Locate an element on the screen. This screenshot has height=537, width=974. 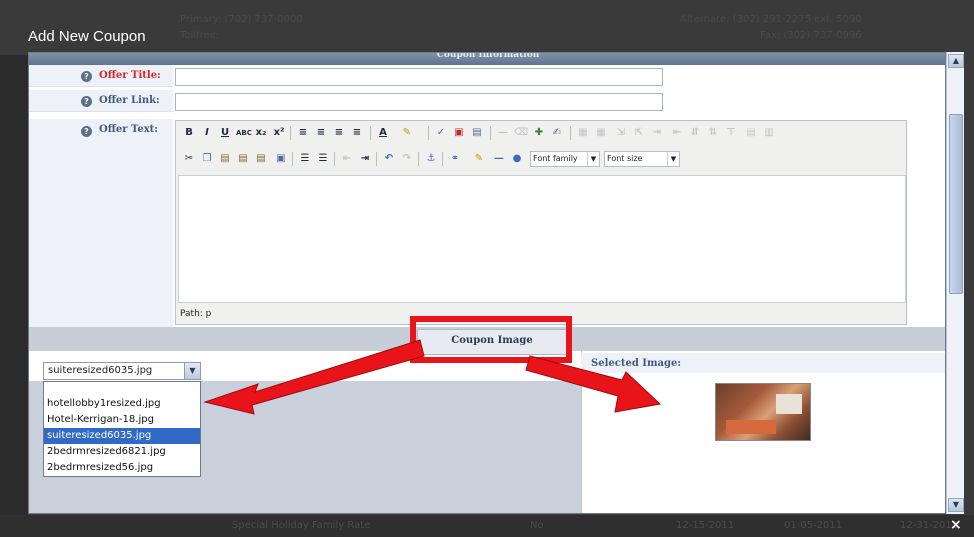
subscript-icon: x₂ is located at coordinates (261, 133).